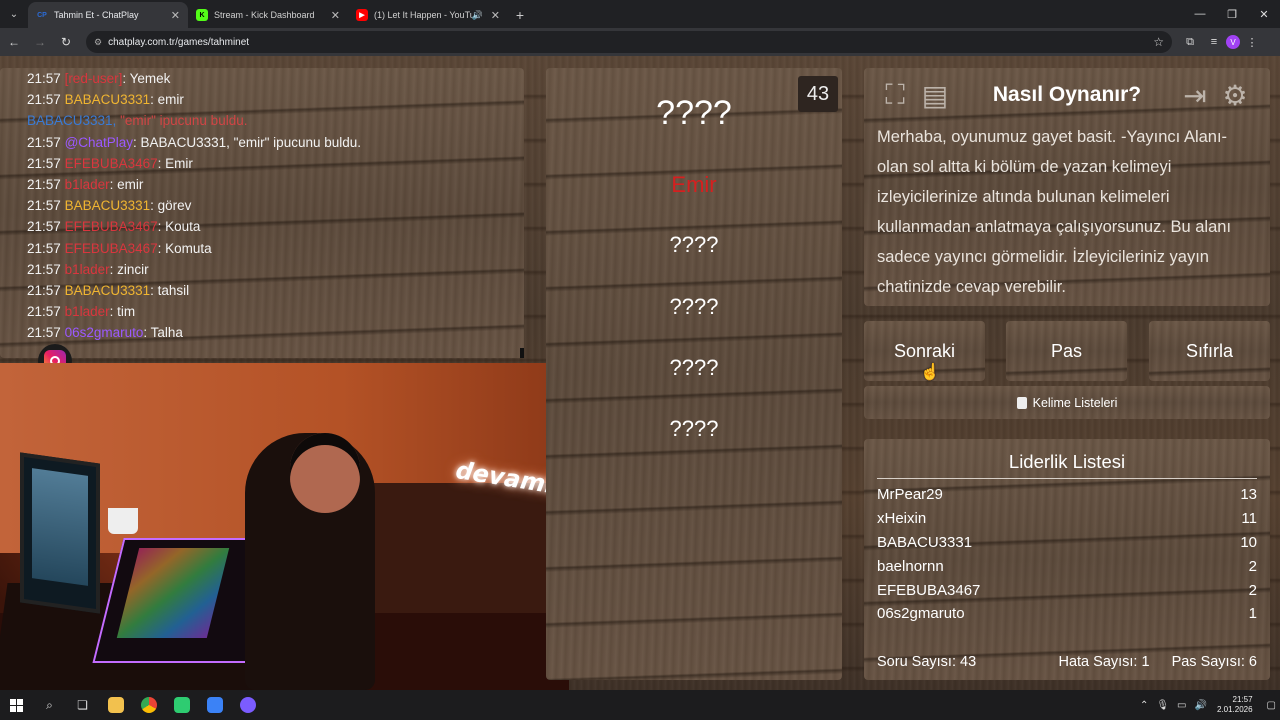 This screenshot has width=1280, height=720. What do you see at coordinates (477, 15) in the screenshot?
I see `audio-playing-icon: 🔊` at bounding box center [477, 15].